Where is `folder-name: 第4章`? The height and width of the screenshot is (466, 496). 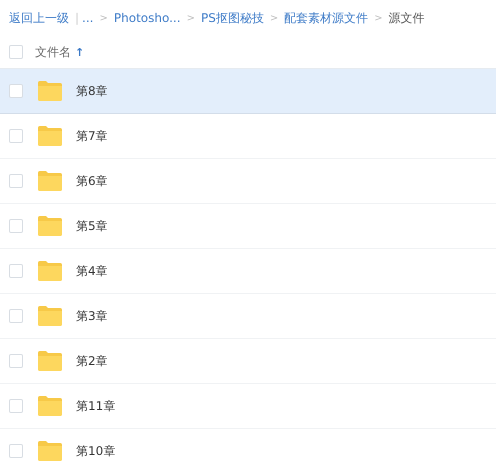
folder-name: 第4章 is located at coordinates (92, 271).